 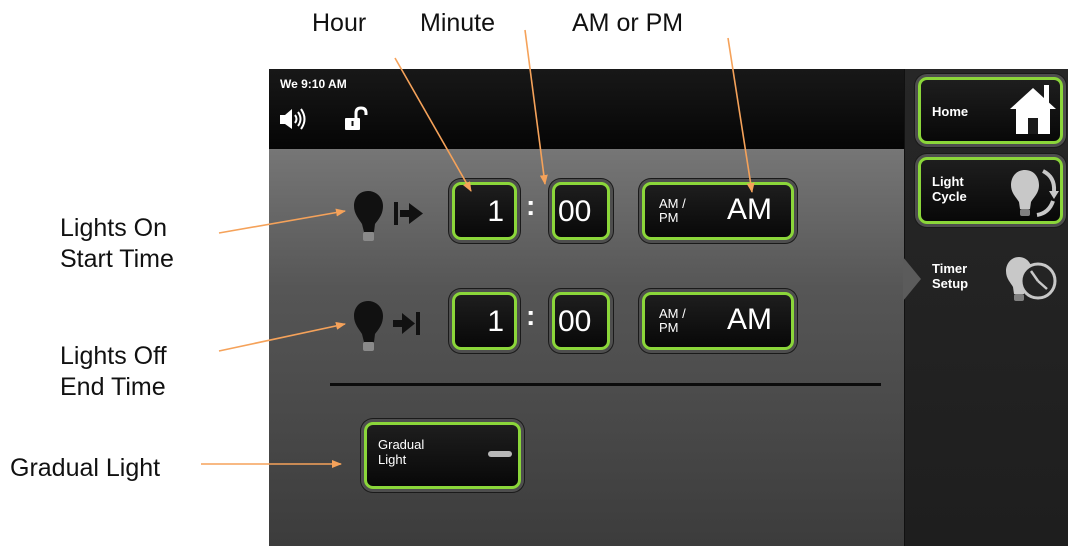 I want to click on arrow-hour, so click(x=433, y=124).